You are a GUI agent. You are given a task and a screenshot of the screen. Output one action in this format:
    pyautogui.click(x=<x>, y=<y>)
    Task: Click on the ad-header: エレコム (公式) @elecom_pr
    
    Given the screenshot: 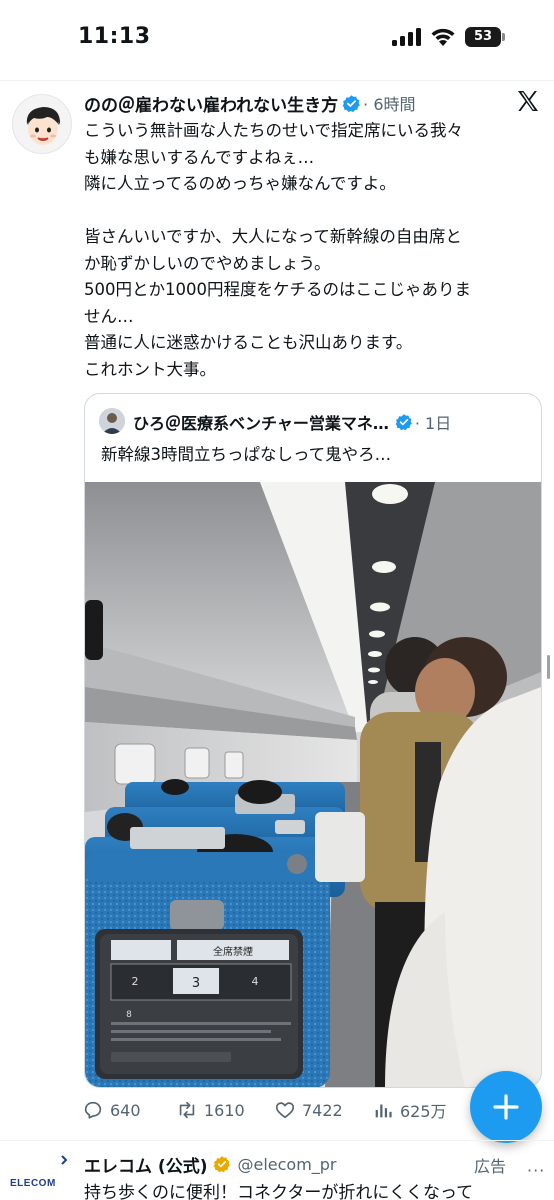 What is the action you would take?
    pyautogui.click(x=210, y=1164)
    